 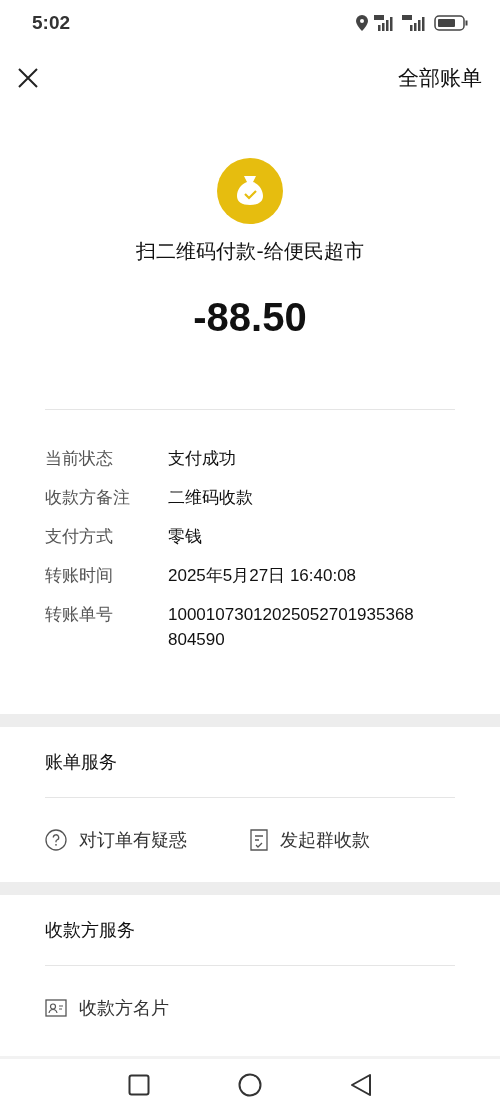 What do you see at coordinates (352, 840) in the screenshot?
I see `service-button: 发起群收款` at bounding box center [352, 840].